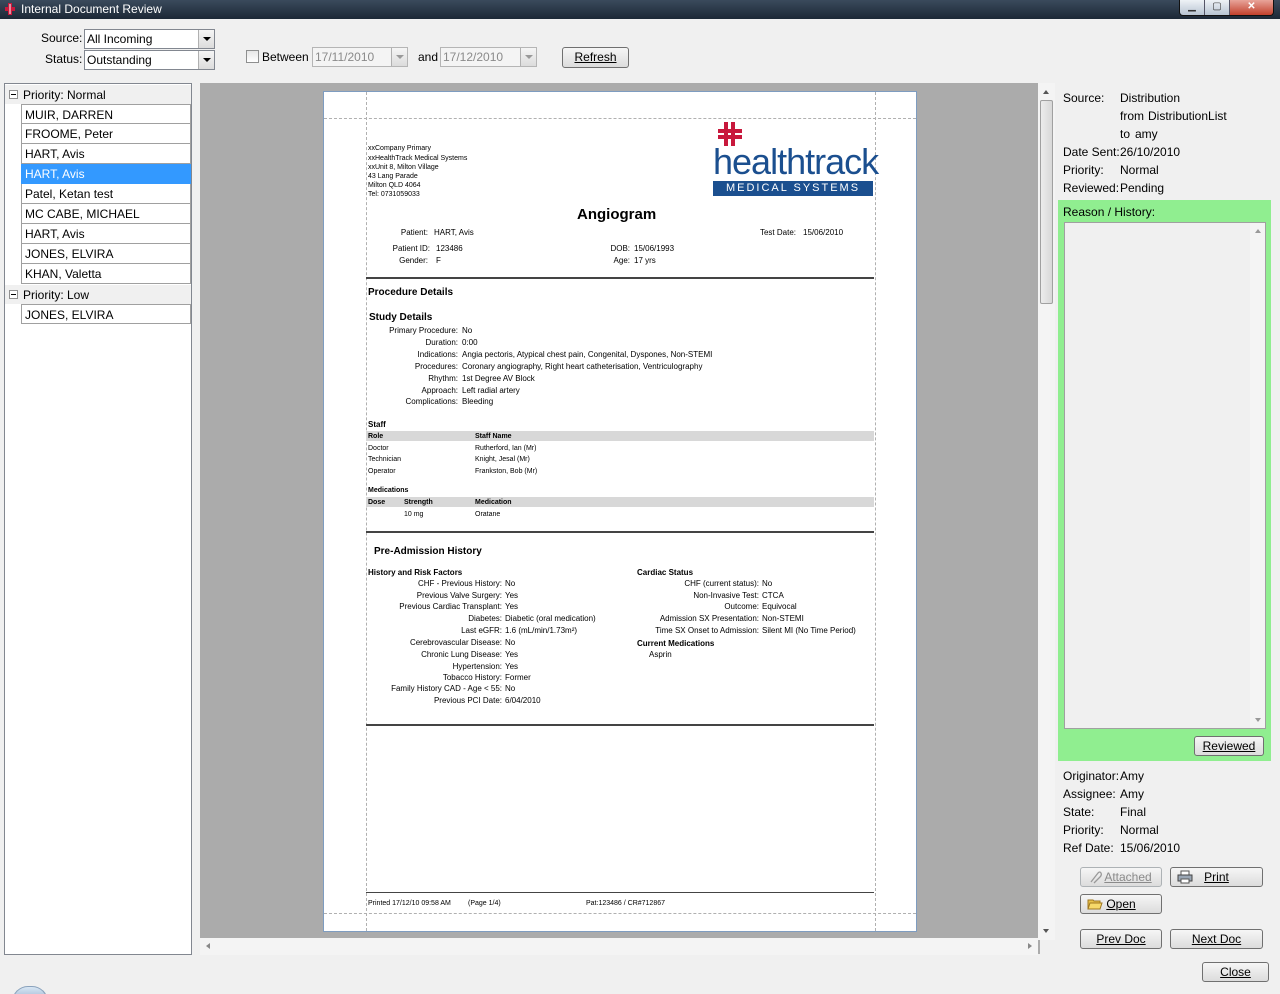 The width and height of the screenshot is (1280, 994). I want to click on med-name: Oratane, so click(488, 514).